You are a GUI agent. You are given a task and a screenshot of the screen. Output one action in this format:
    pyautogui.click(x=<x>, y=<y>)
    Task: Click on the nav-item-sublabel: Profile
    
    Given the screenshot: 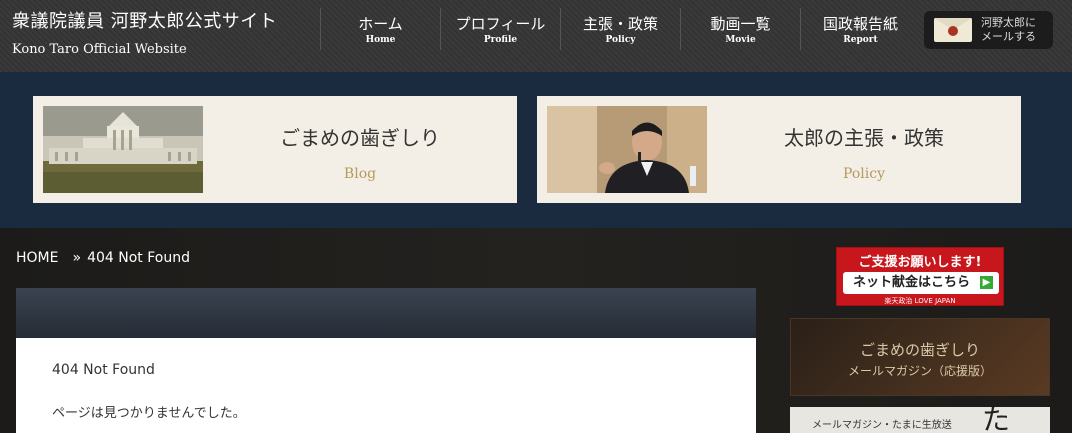 What is the action you would take?
    pyautogui.click(x=500, y=40)
    